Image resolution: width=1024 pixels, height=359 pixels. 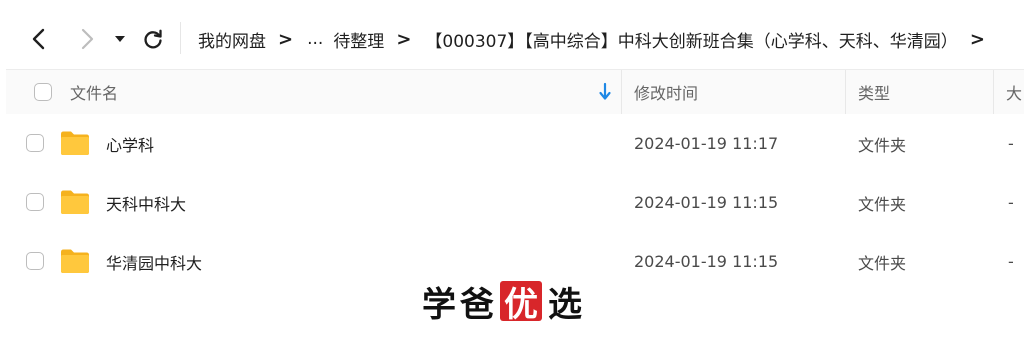 I want to click on file-modified-time: 2024-01-19 11:17, so click(x=706, y=143).